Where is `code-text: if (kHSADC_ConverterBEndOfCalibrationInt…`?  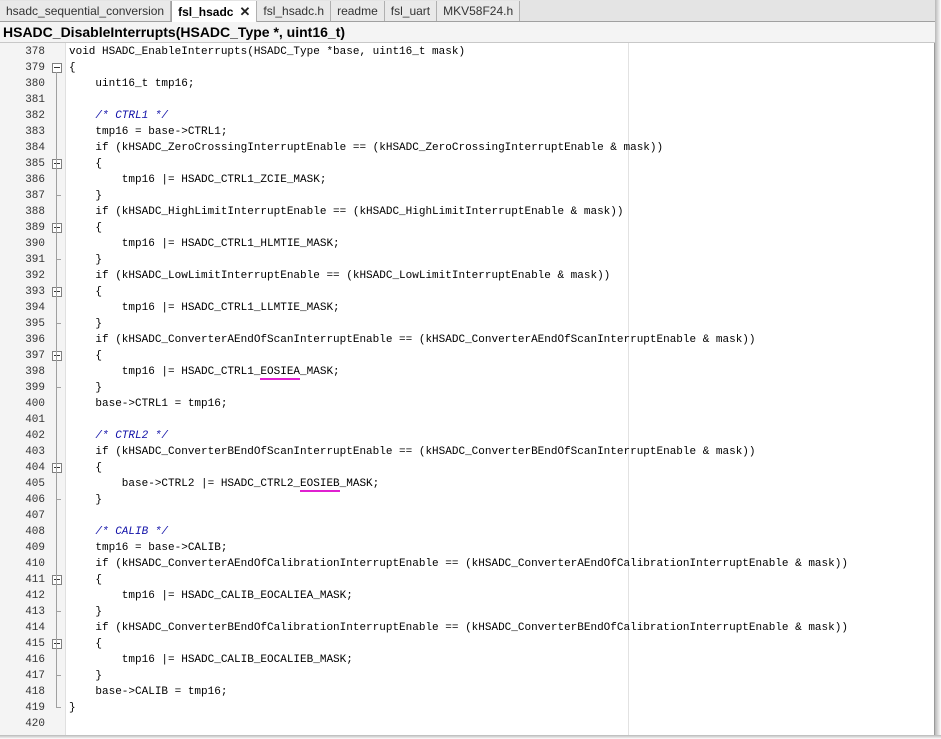
code-text: if (kHSADC_ConverterBEndOfCalibrationInt… is located at coordinates (458, 628).